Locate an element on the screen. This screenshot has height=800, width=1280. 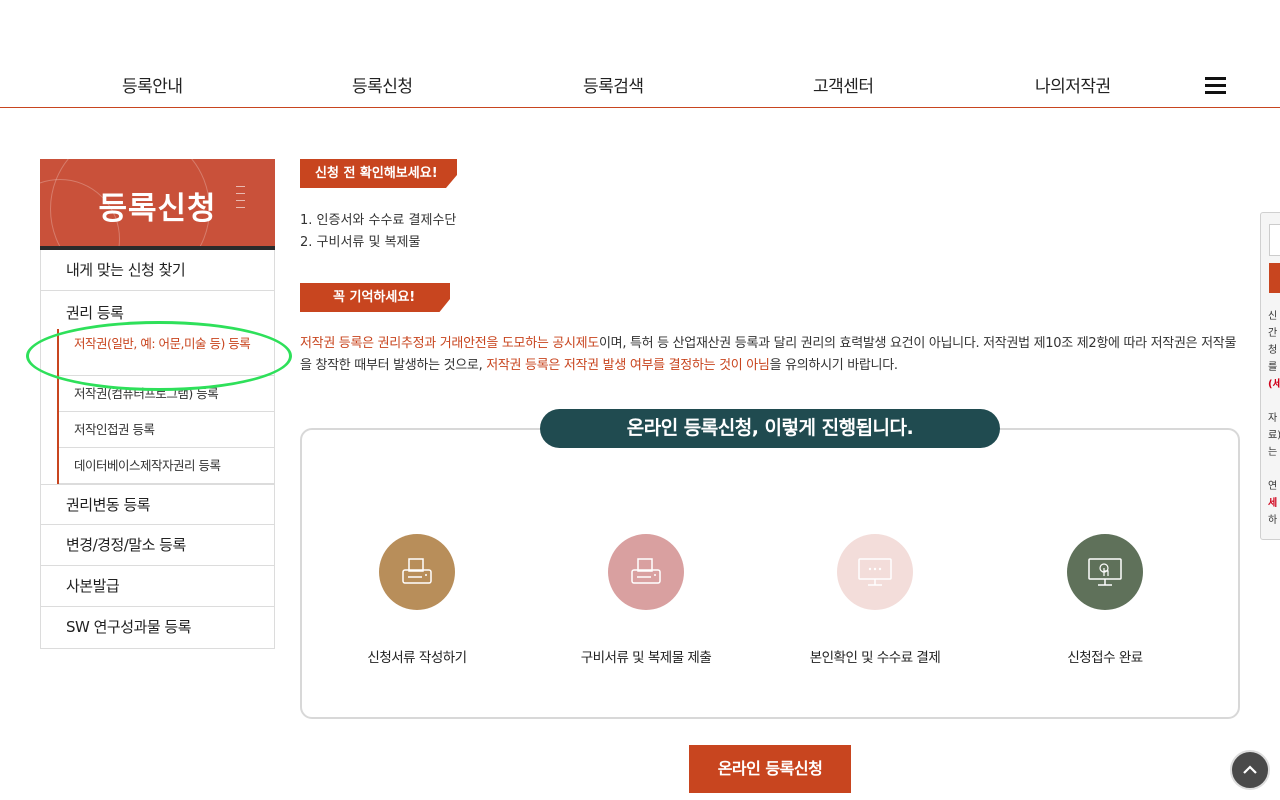
process-step: 신청서류 작성하기 is located at coordinates (417, 600).